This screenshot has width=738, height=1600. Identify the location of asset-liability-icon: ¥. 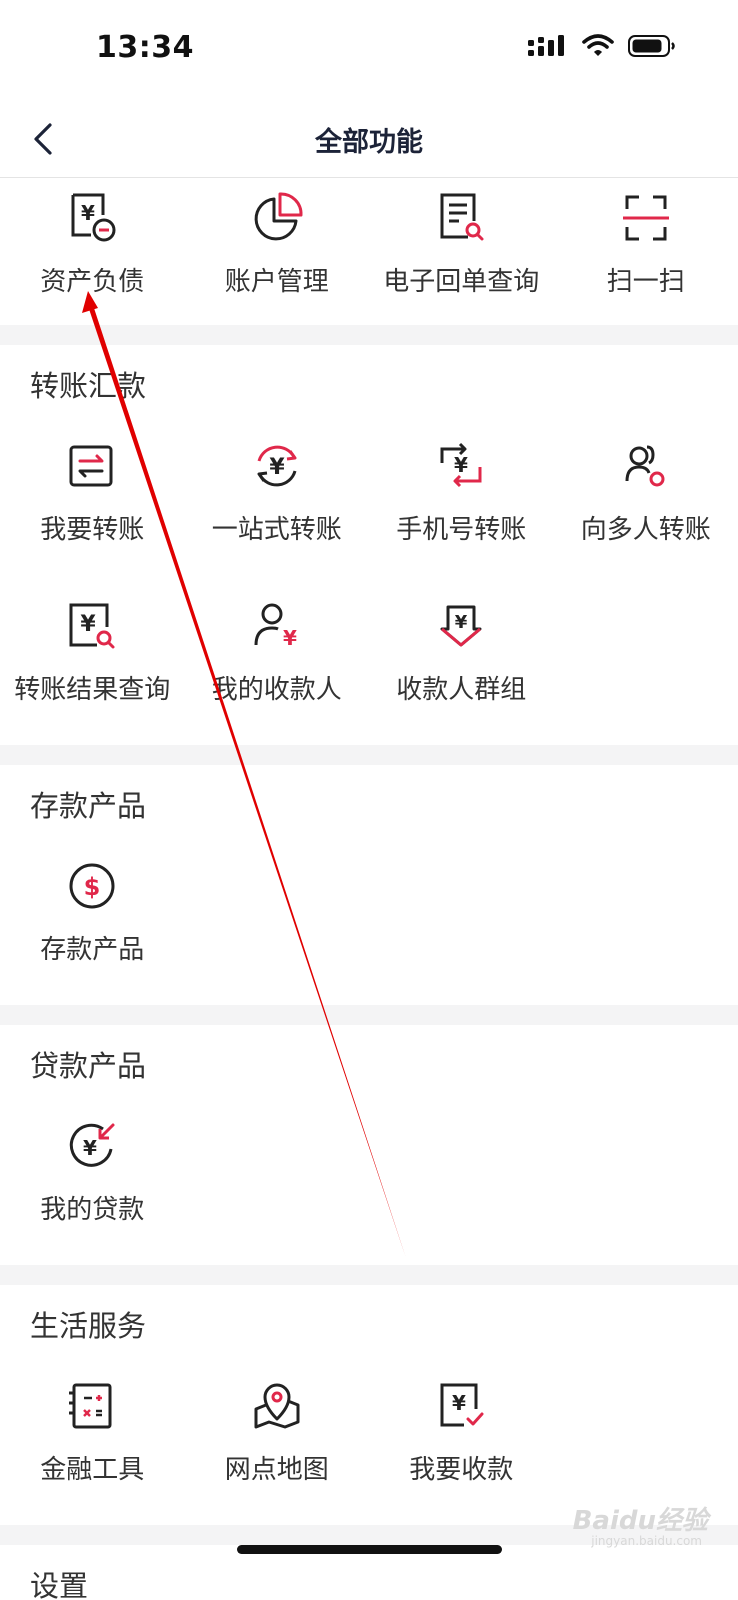
(92, 218).